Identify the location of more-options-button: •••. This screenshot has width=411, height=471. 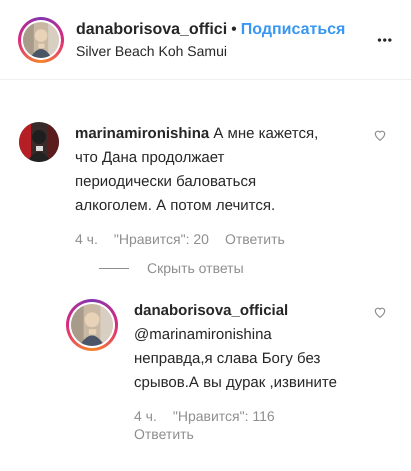
(385, 39).